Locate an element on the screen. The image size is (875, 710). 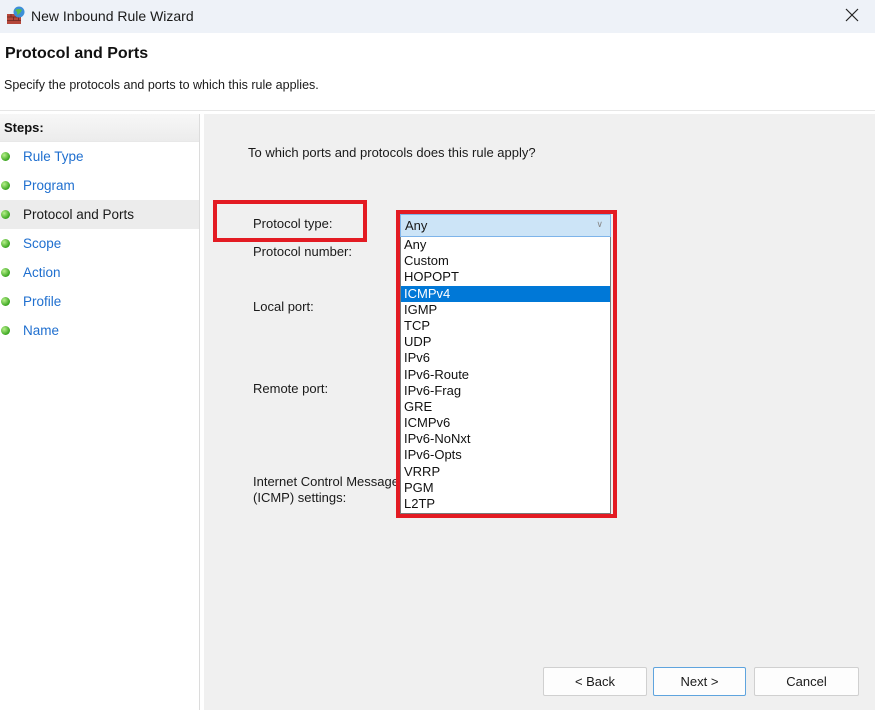
firewall-globe-icon is located at coordinates (16, 16).